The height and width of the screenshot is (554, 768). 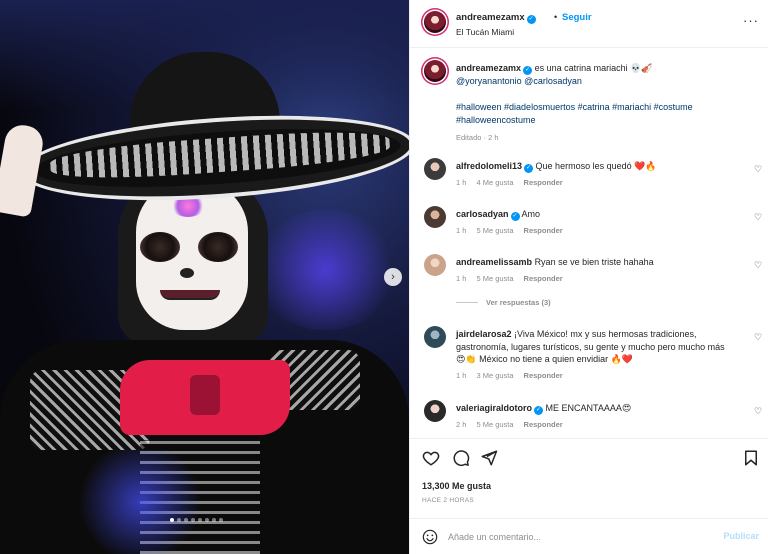 I want to click on nose, so click(x=187, y=273).